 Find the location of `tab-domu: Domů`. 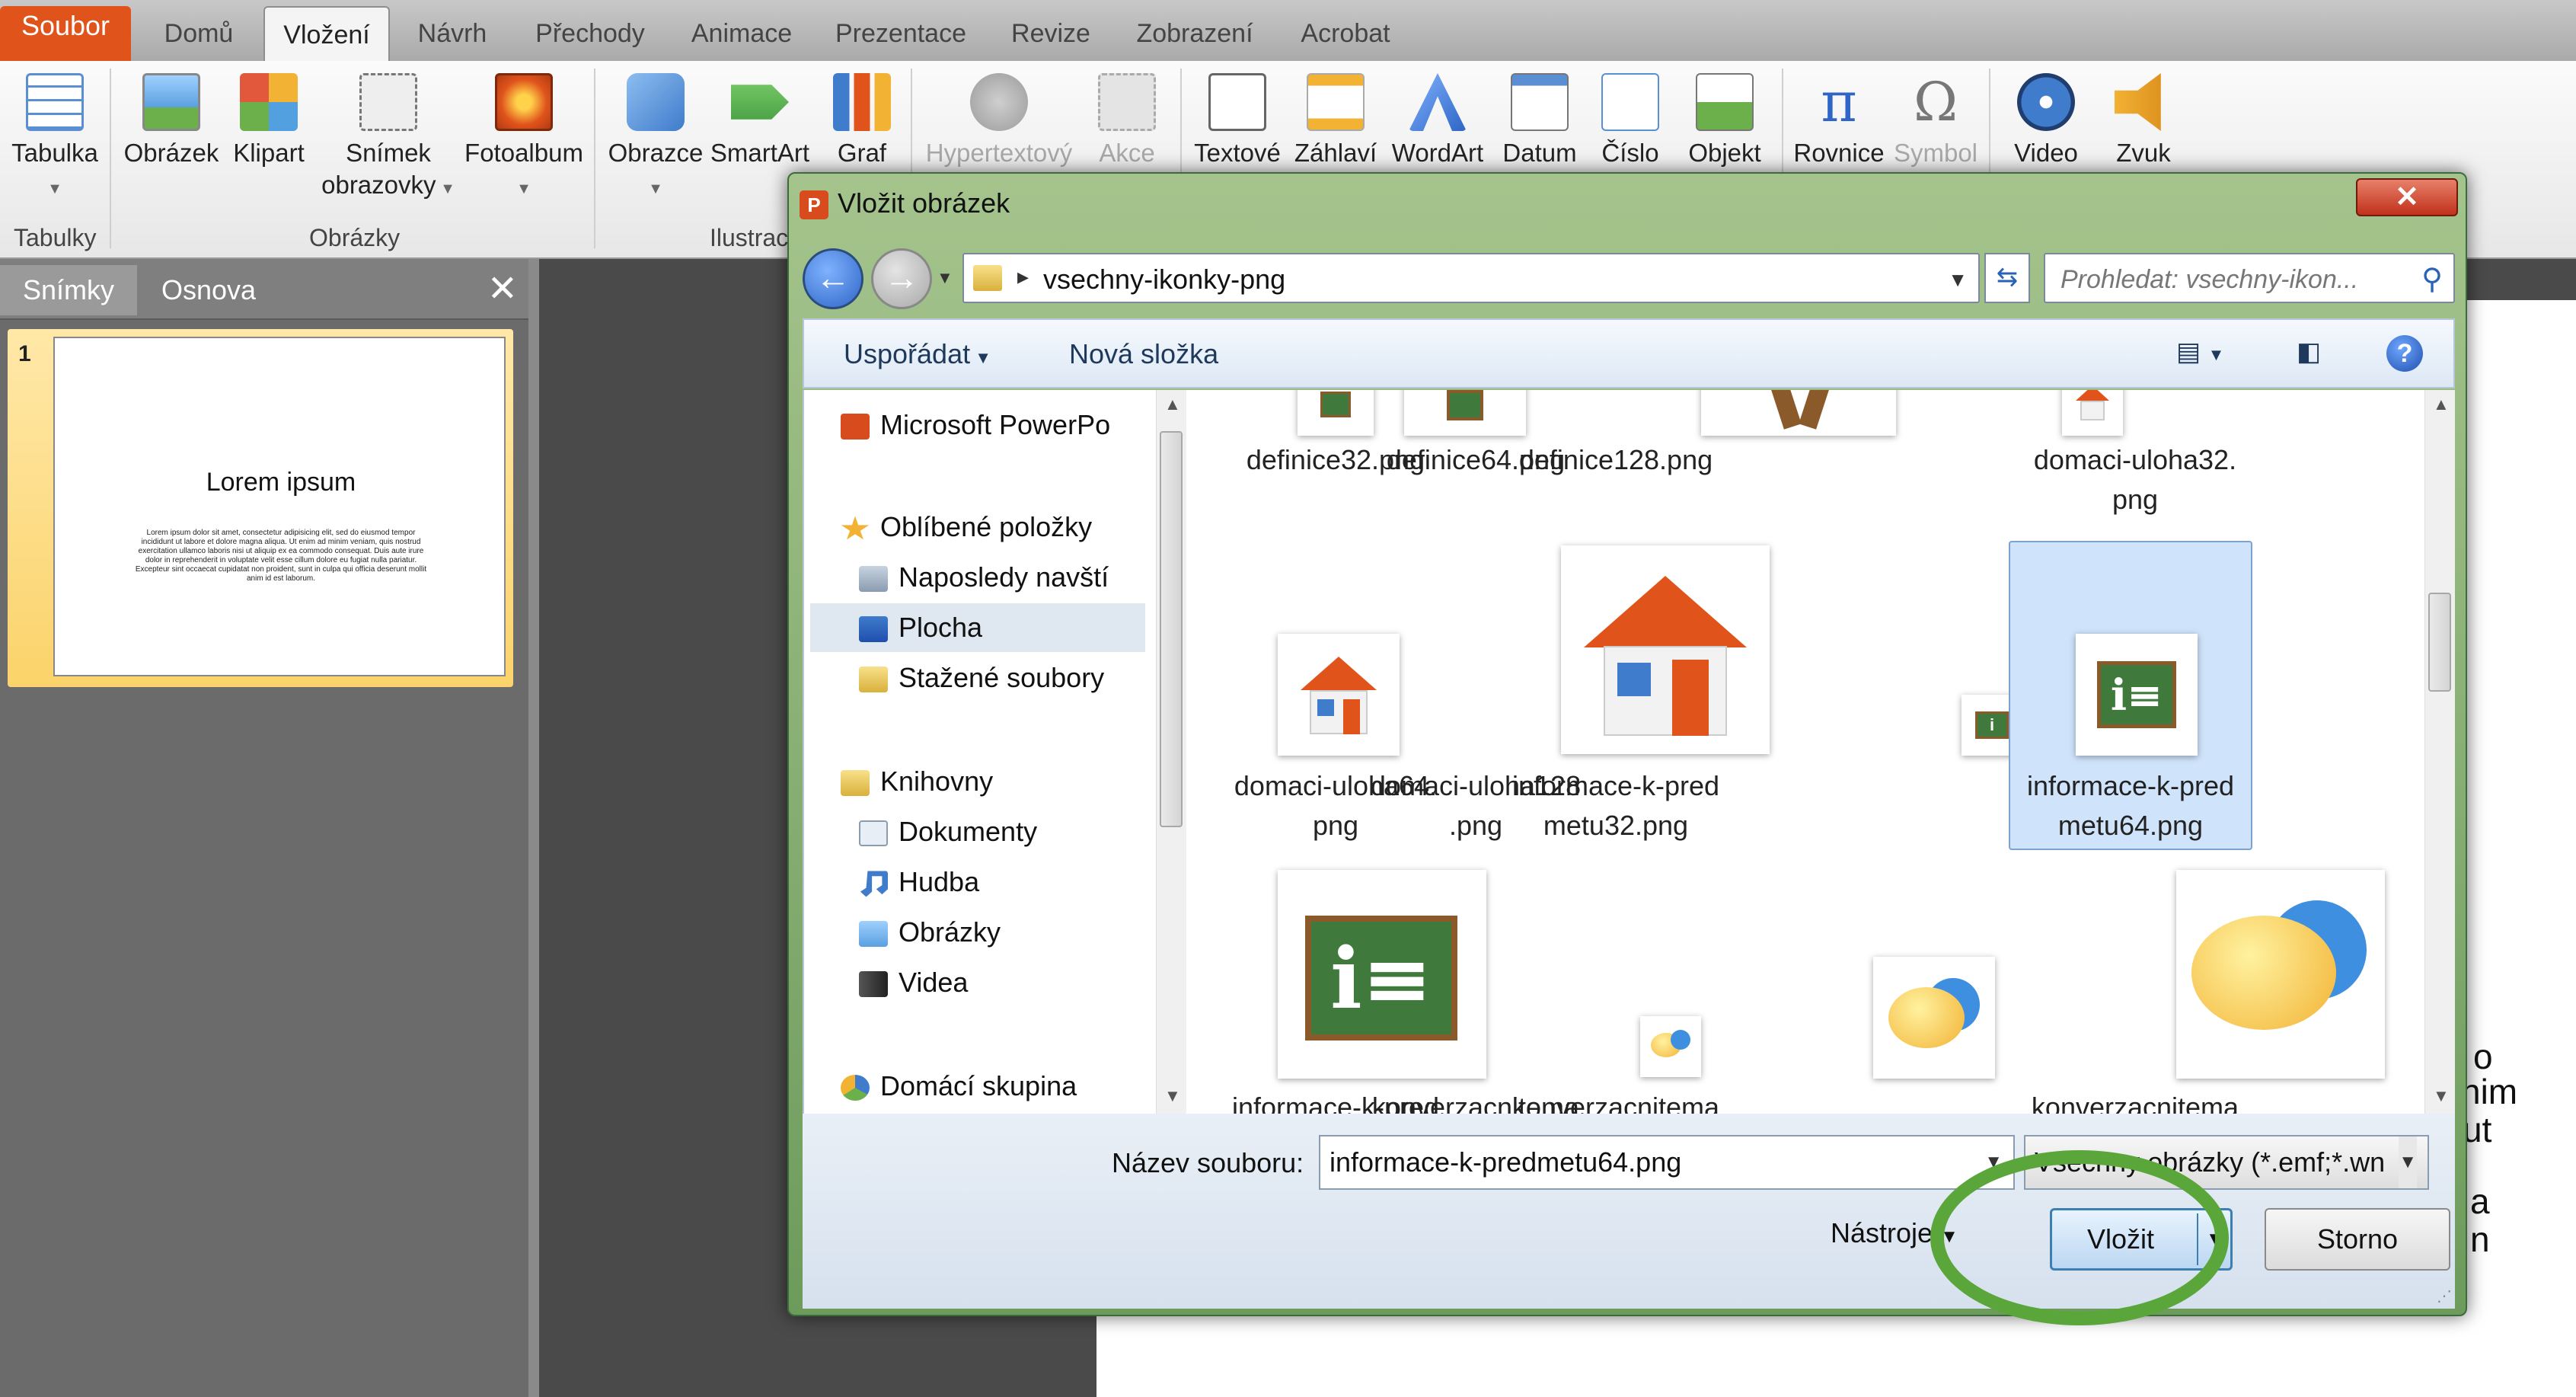

tab-domu: Domů is located at coordinates (199, 33).